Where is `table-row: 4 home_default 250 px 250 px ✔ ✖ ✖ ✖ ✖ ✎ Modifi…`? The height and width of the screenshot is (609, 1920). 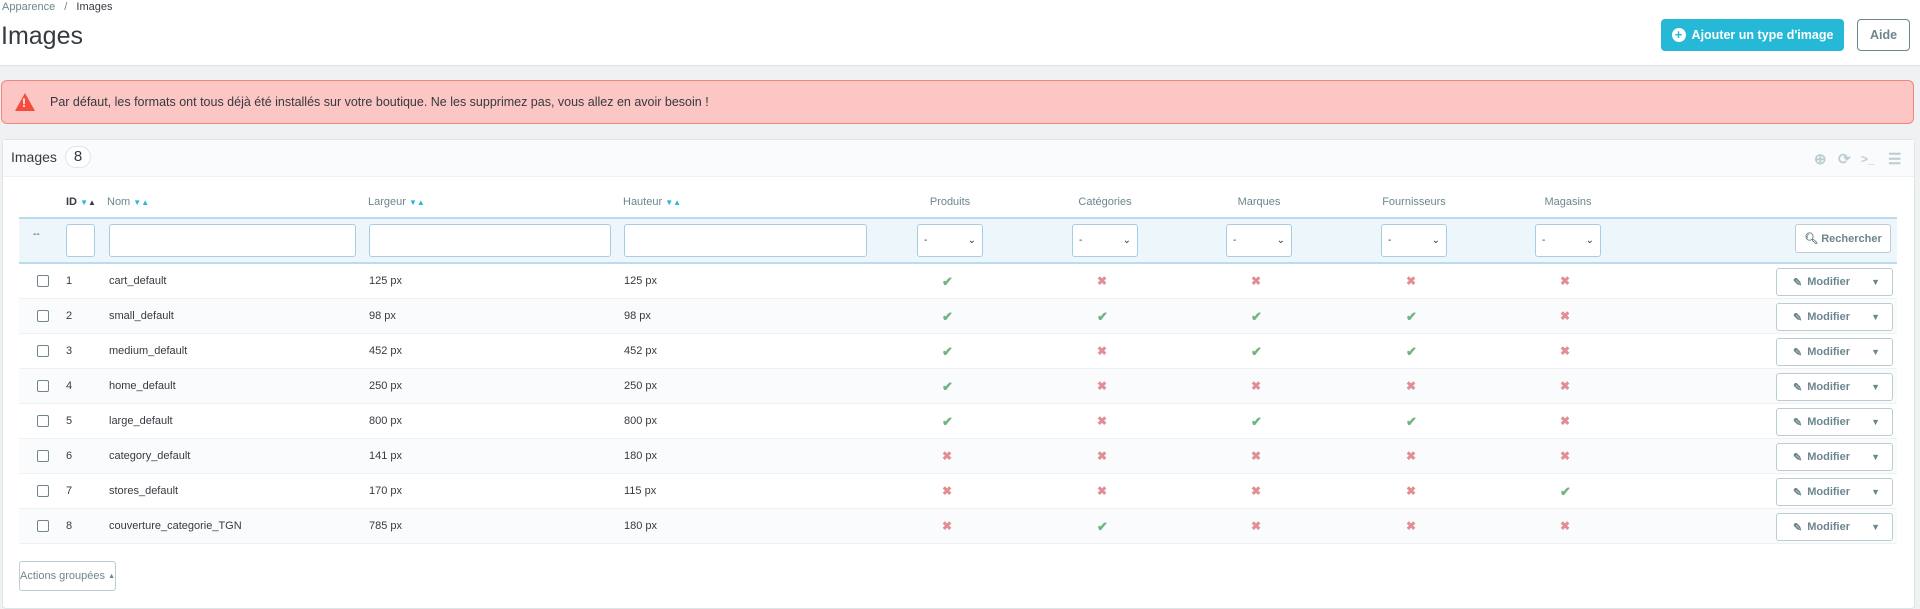
table-row: 4 home_default 250 px 250 px ✔ ✖ ✖ ✖ ✖ ✎ Modifi… is located at coordinates (958, 386).